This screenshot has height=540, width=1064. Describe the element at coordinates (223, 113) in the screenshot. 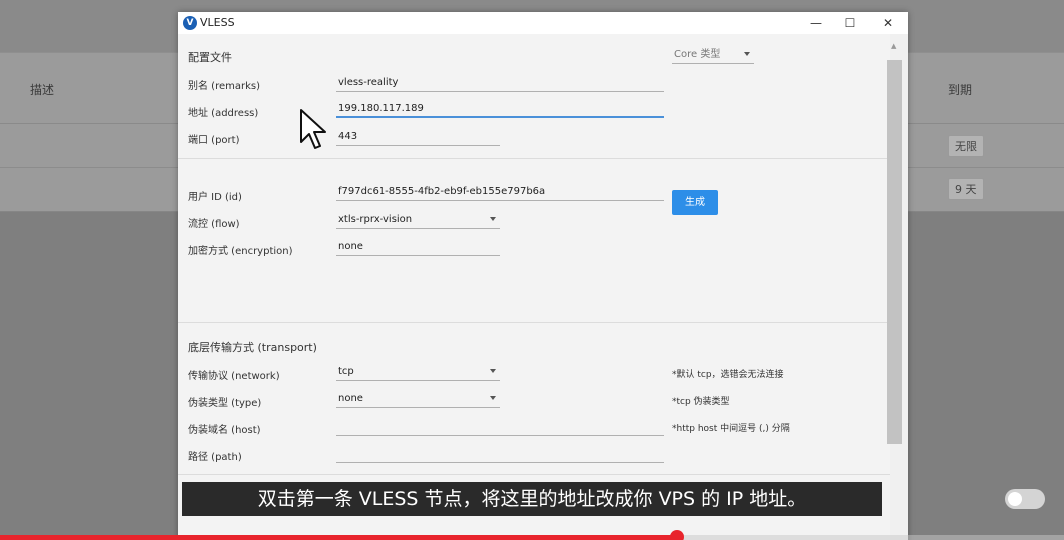

I see `address-label: 地址 (address)` at that location.